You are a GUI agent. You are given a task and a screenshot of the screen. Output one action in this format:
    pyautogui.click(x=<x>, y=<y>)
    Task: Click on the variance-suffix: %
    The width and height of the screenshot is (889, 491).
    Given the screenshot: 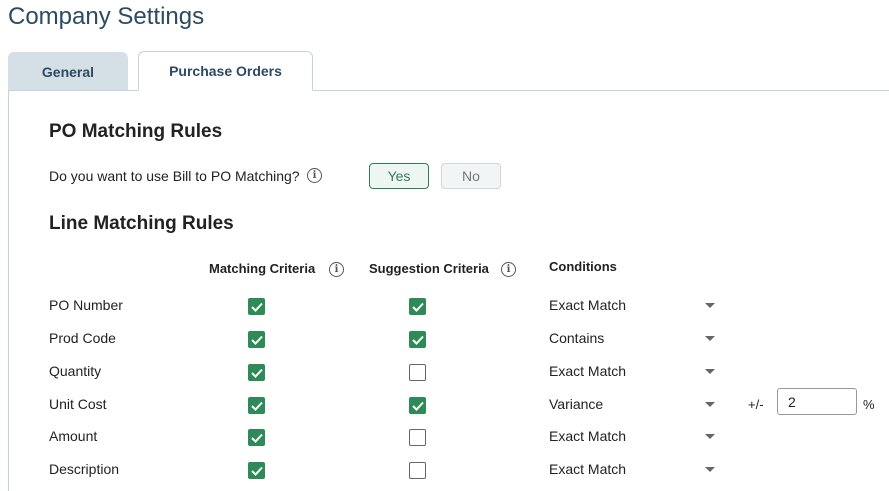 What is the action you would take?
    pyautogui.click(x=869, y=404)
    